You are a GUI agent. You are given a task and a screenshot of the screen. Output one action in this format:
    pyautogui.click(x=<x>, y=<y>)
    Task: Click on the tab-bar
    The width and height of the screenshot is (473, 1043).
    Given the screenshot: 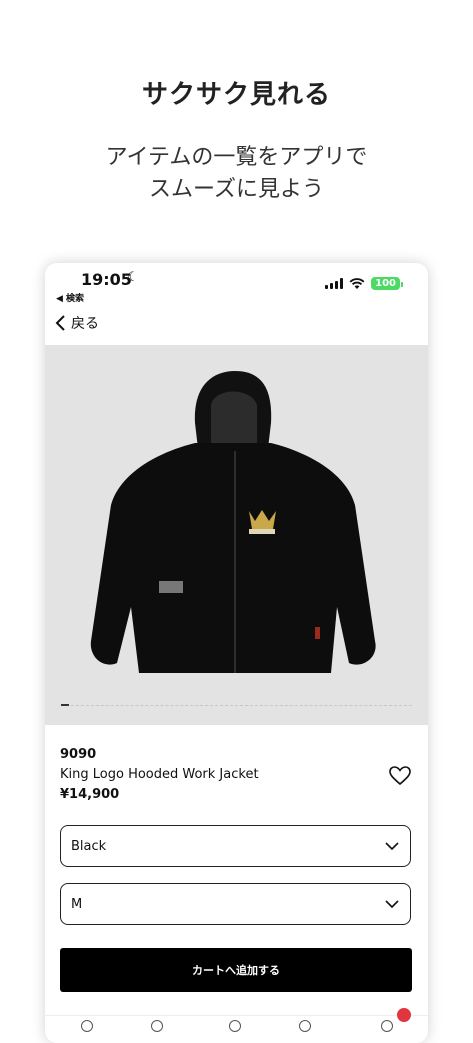 What is the action you would take?
    pyautogui.click(x=236, y=1025)
    